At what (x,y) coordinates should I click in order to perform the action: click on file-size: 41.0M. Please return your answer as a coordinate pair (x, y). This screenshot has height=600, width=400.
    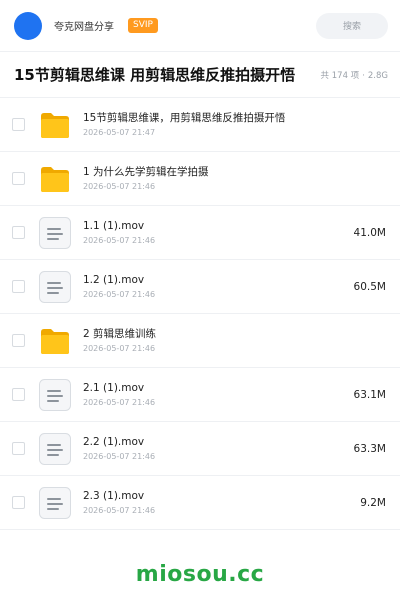
    Looking at the image, I should click on (369, 232).